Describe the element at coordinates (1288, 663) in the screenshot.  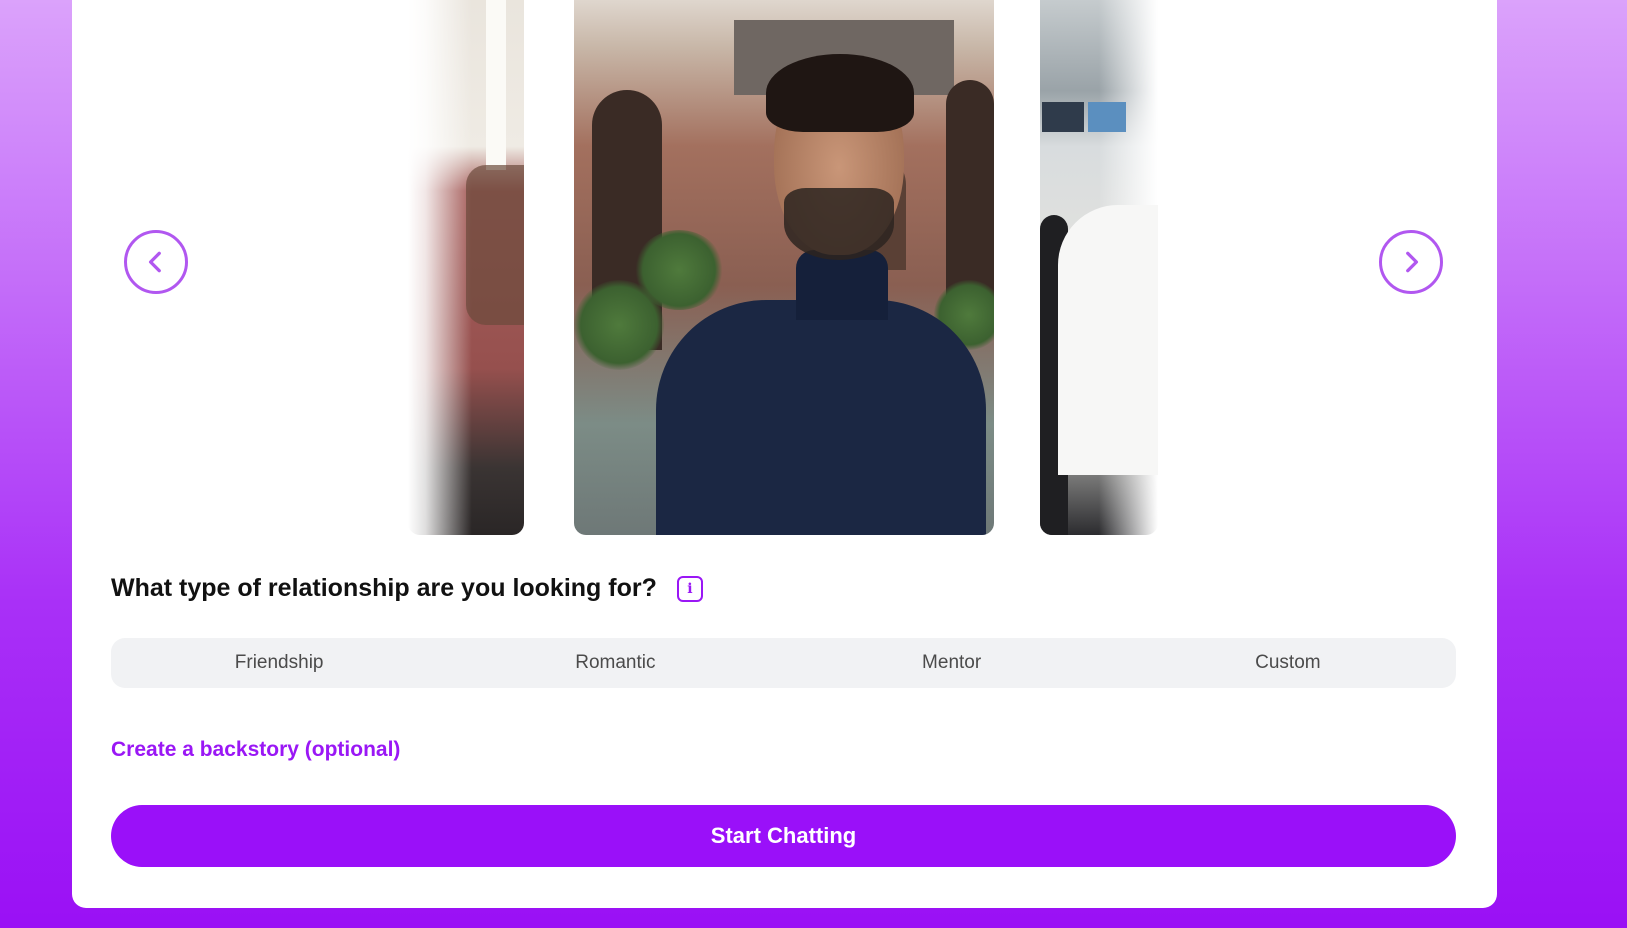
I see `relationship-option-custom: Custom` at that location.